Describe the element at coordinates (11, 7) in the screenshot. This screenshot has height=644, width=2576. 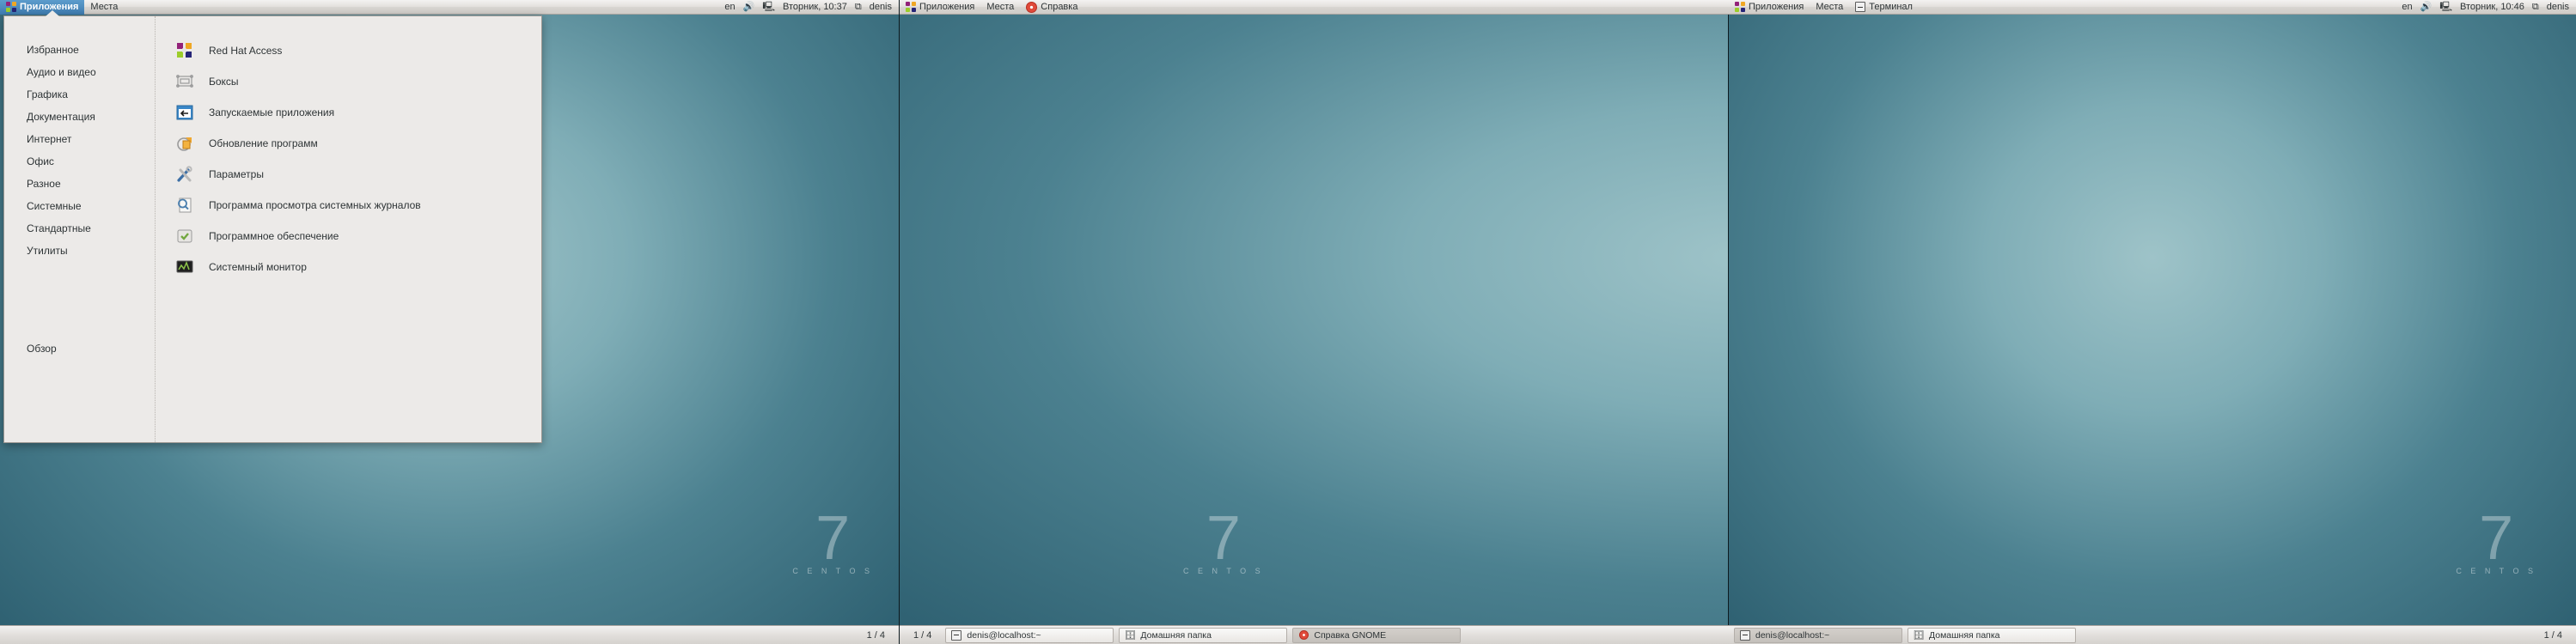
I see `centos-logo-icon` at that location.